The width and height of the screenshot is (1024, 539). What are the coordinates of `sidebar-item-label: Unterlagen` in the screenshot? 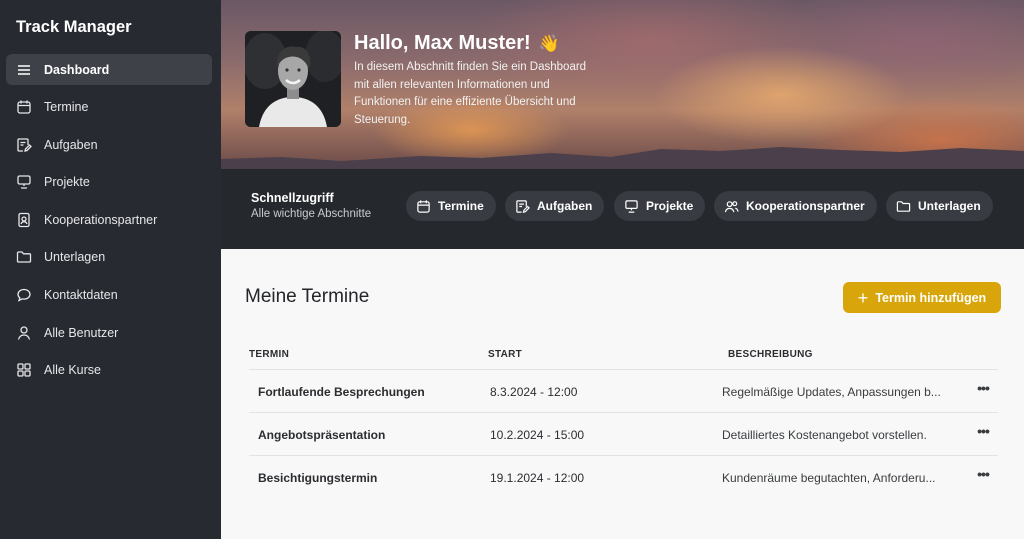 It's located at (75, 257).